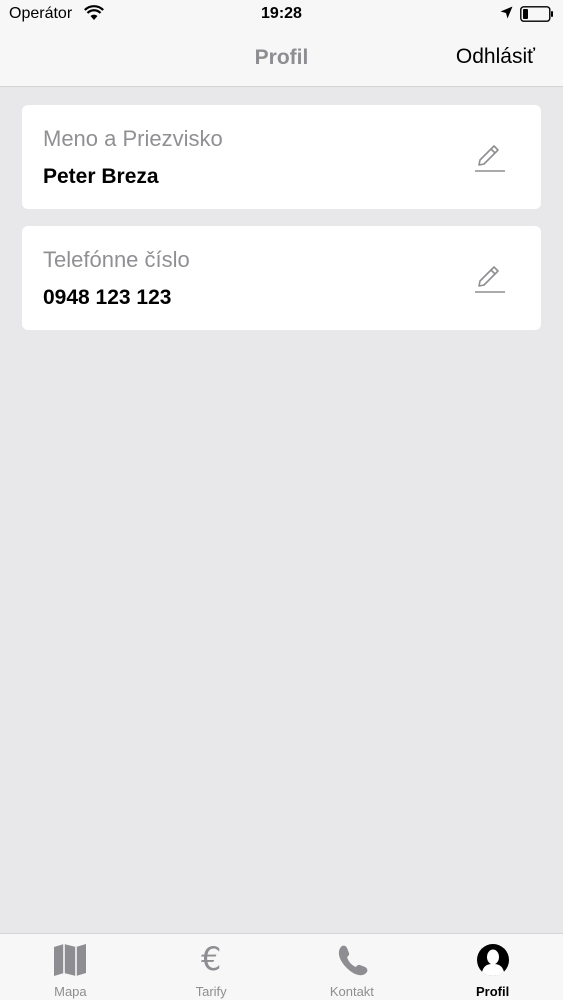  Describe the element at coordinates (211, 959) in the screenshot. I see `euro-icon: €` at that location.